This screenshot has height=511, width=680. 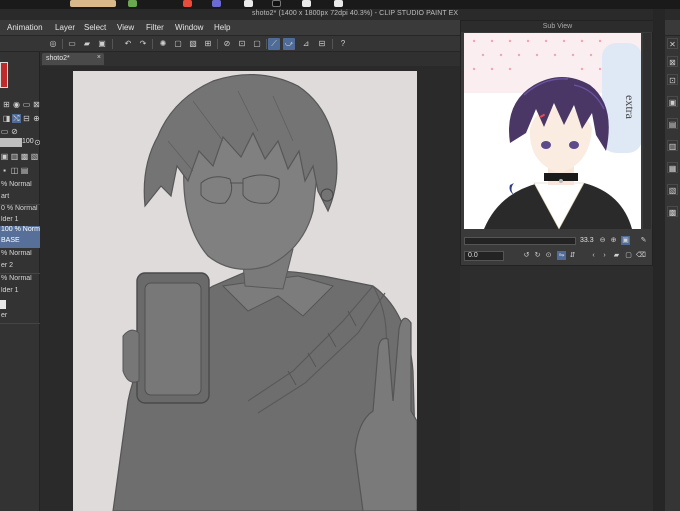 I want to click on layer-row: 0 % Normal, so click(x=20, y=210).